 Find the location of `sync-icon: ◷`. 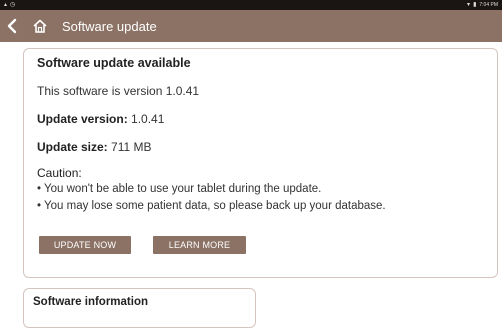

sync-icon: ◷ is located at coordinates (13, 5).